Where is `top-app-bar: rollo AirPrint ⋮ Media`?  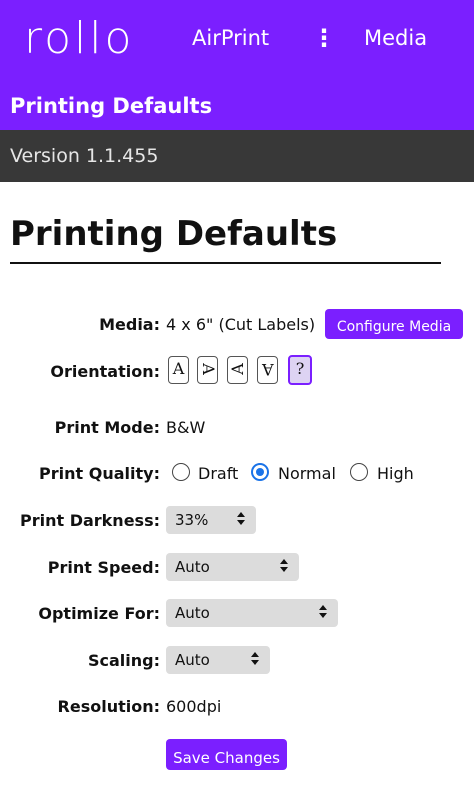
top-app-bar: rollo AirPrint ⋮ Media is located at coordinates (237, 40).